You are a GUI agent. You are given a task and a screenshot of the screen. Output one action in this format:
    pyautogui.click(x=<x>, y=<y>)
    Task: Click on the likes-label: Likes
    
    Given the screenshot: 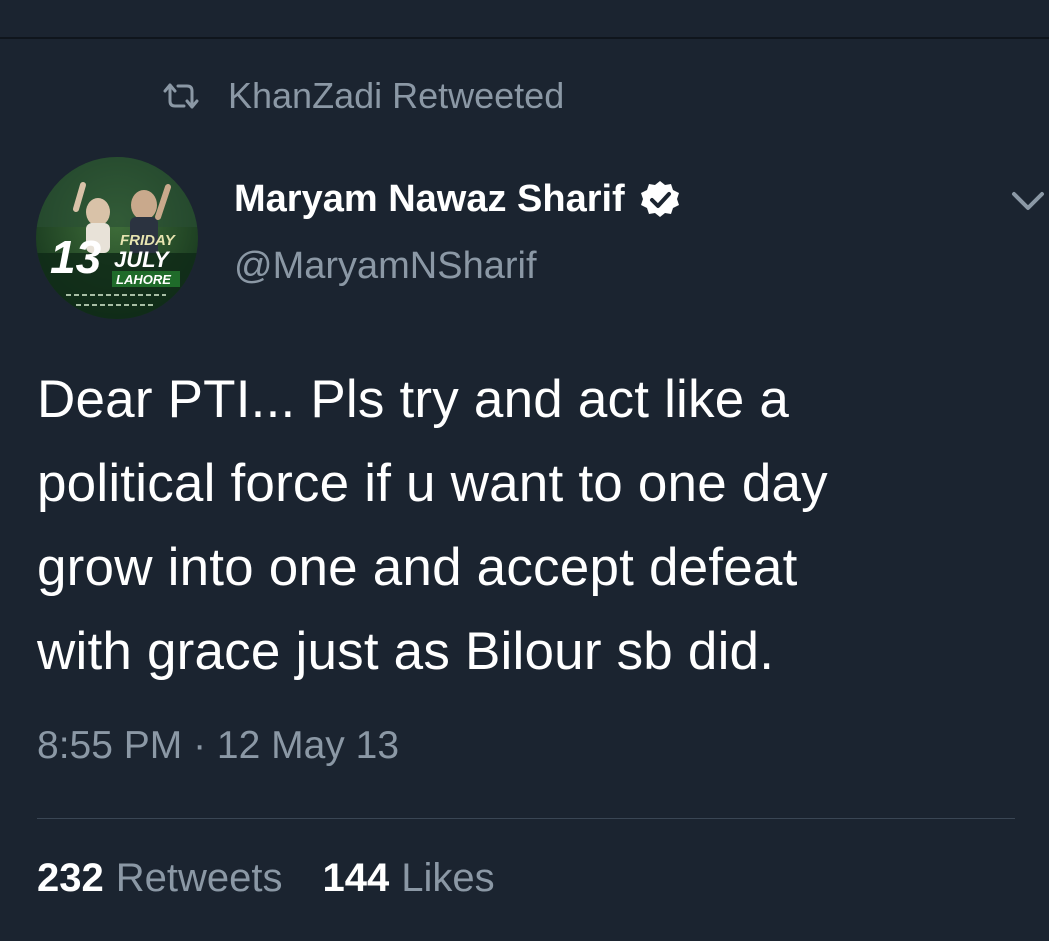 What is the action you would take?
    pyautogui.click(x=448, y=878)
    